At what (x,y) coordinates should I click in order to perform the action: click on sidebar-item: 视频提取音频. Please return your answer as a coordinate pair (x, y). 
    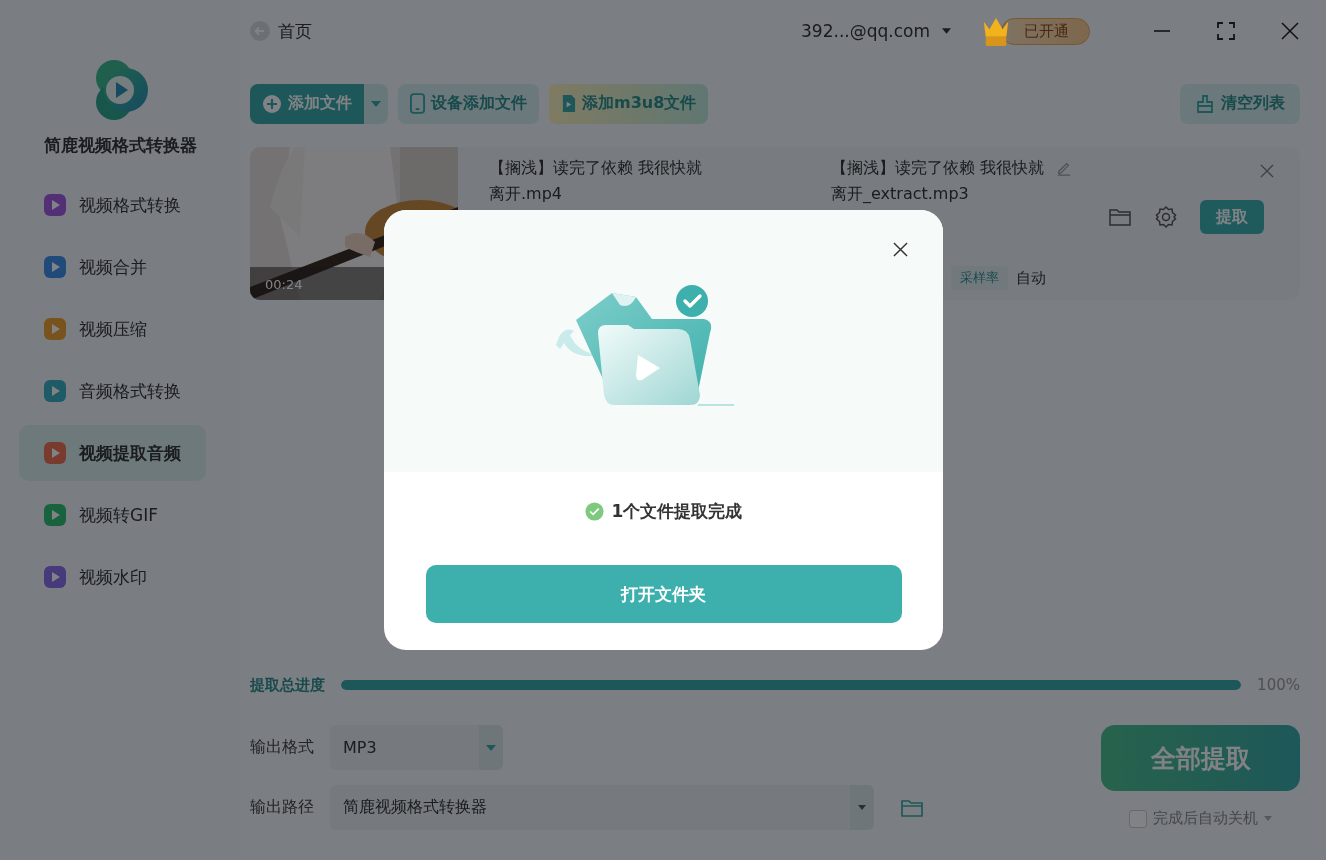
    Looking at the image, I should click on (112, 453).